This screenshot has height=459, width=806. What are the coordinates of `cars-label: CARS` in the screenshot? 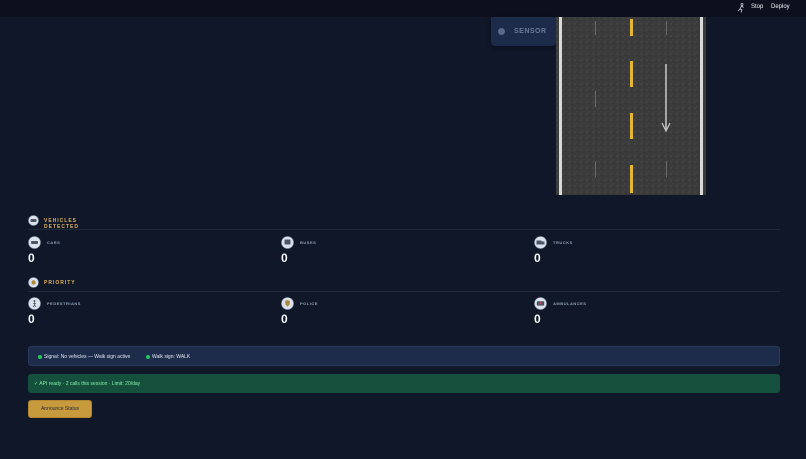 It's located at (54, 242).